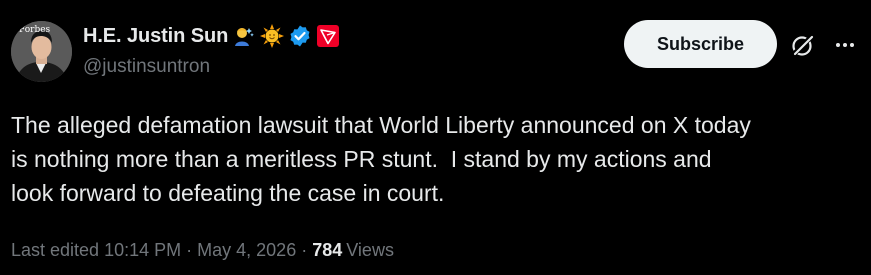  Describe the element at coordinates (327, 250) in the screenshot. I see `views-count: 784` at that location.